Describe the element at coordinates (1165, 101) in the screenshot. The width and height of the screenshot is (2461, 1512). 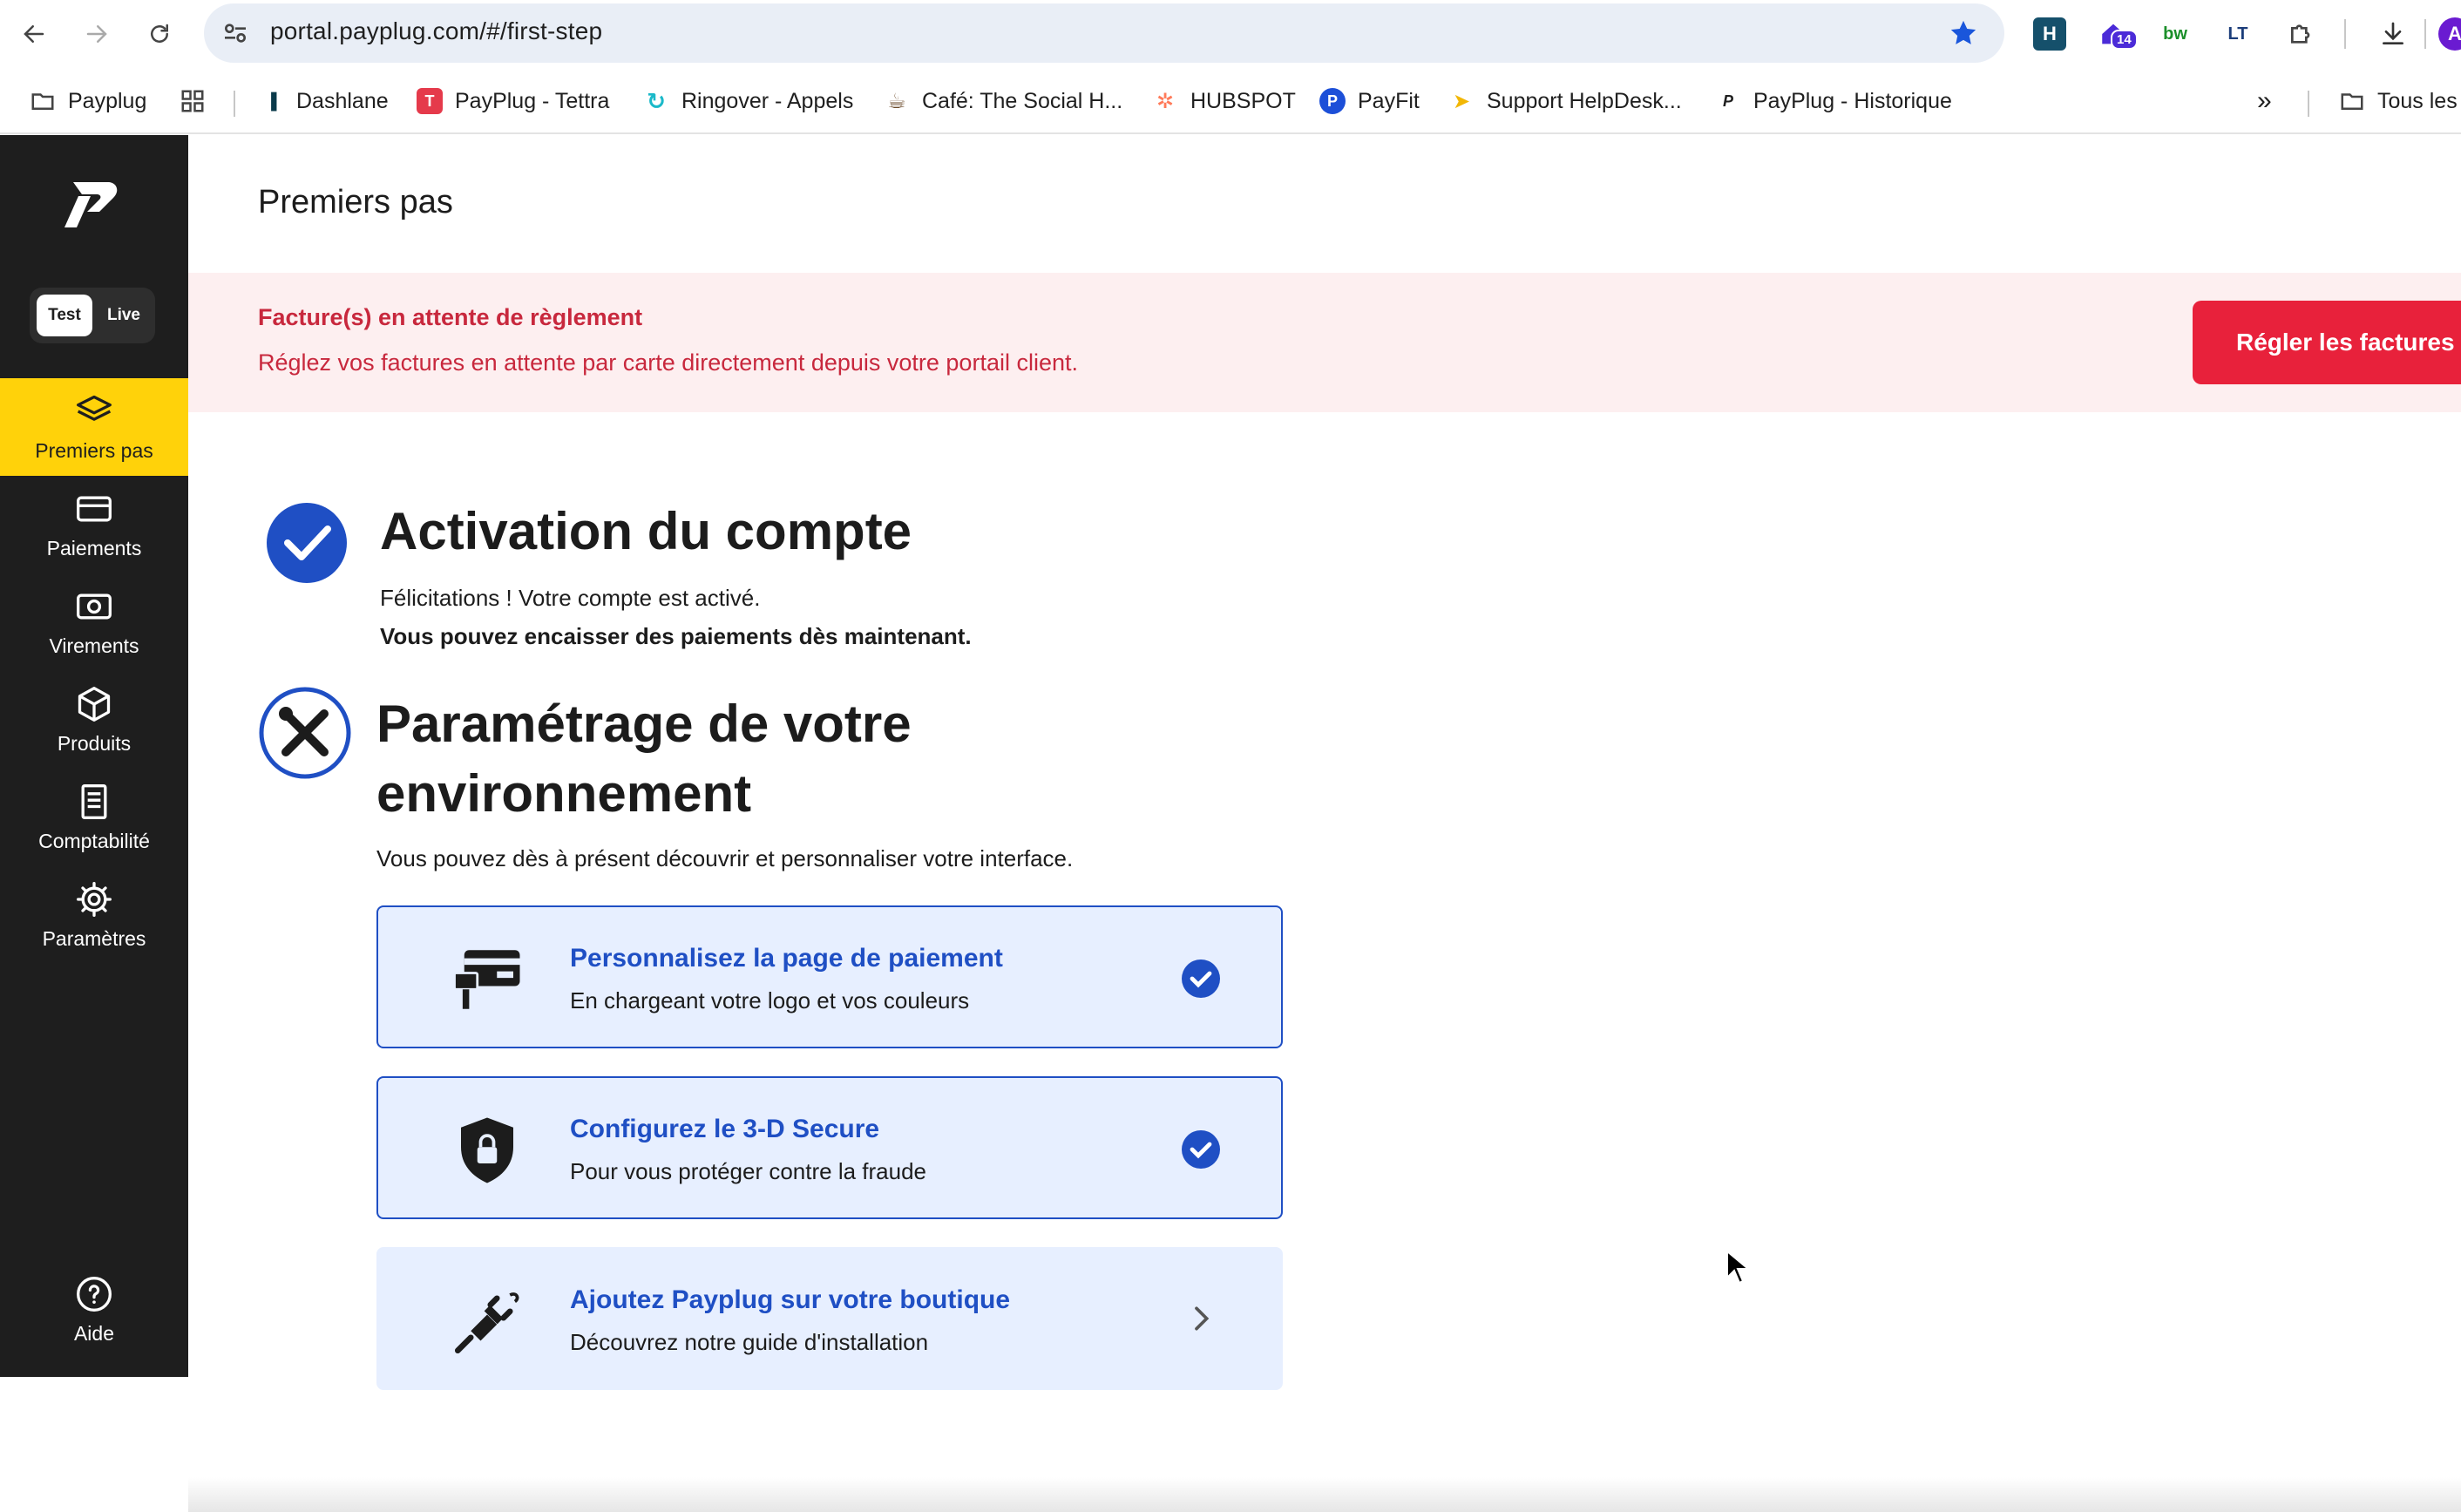
I see `hubspot-icon: ✲` at that location.